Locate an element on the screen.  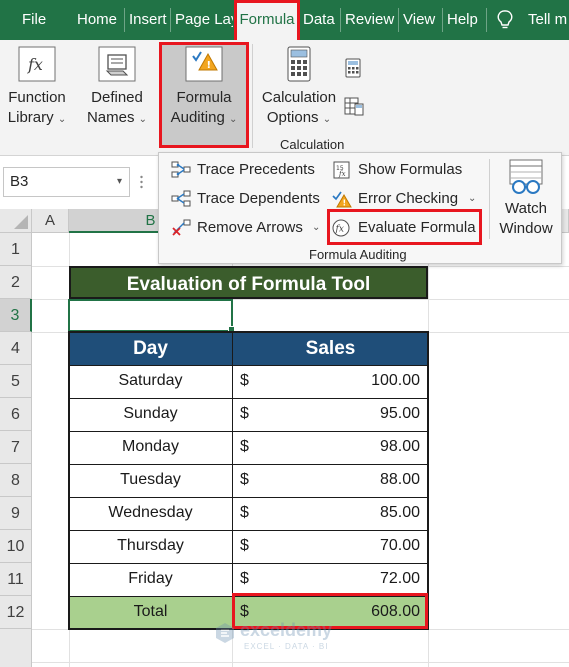
calculate-sheet-icon is located at coordinates (354, 108).